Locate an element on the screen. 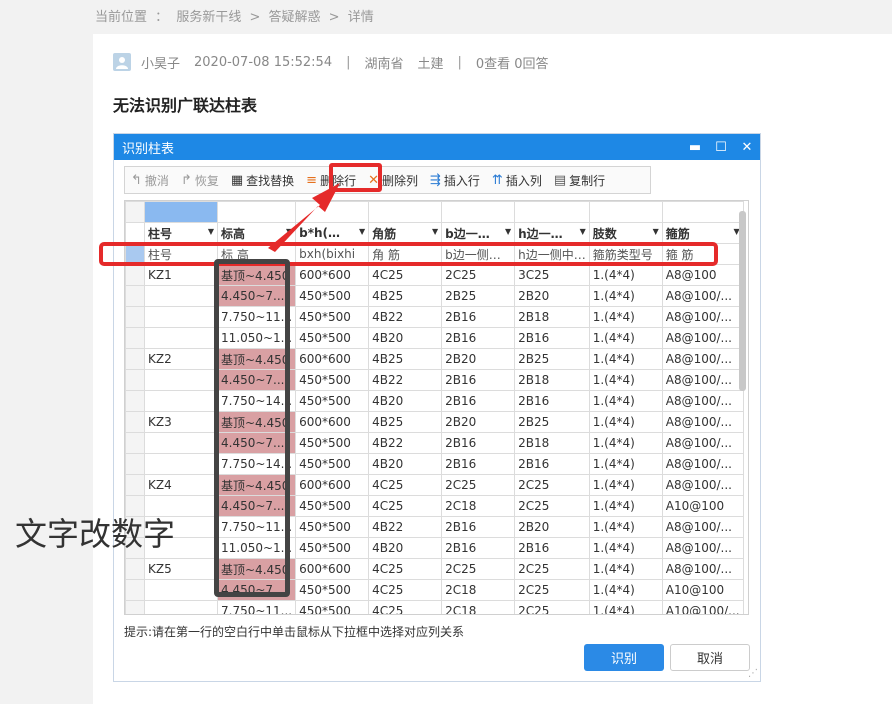  annotation-arrow-icon is located at coordinates (304, 217).